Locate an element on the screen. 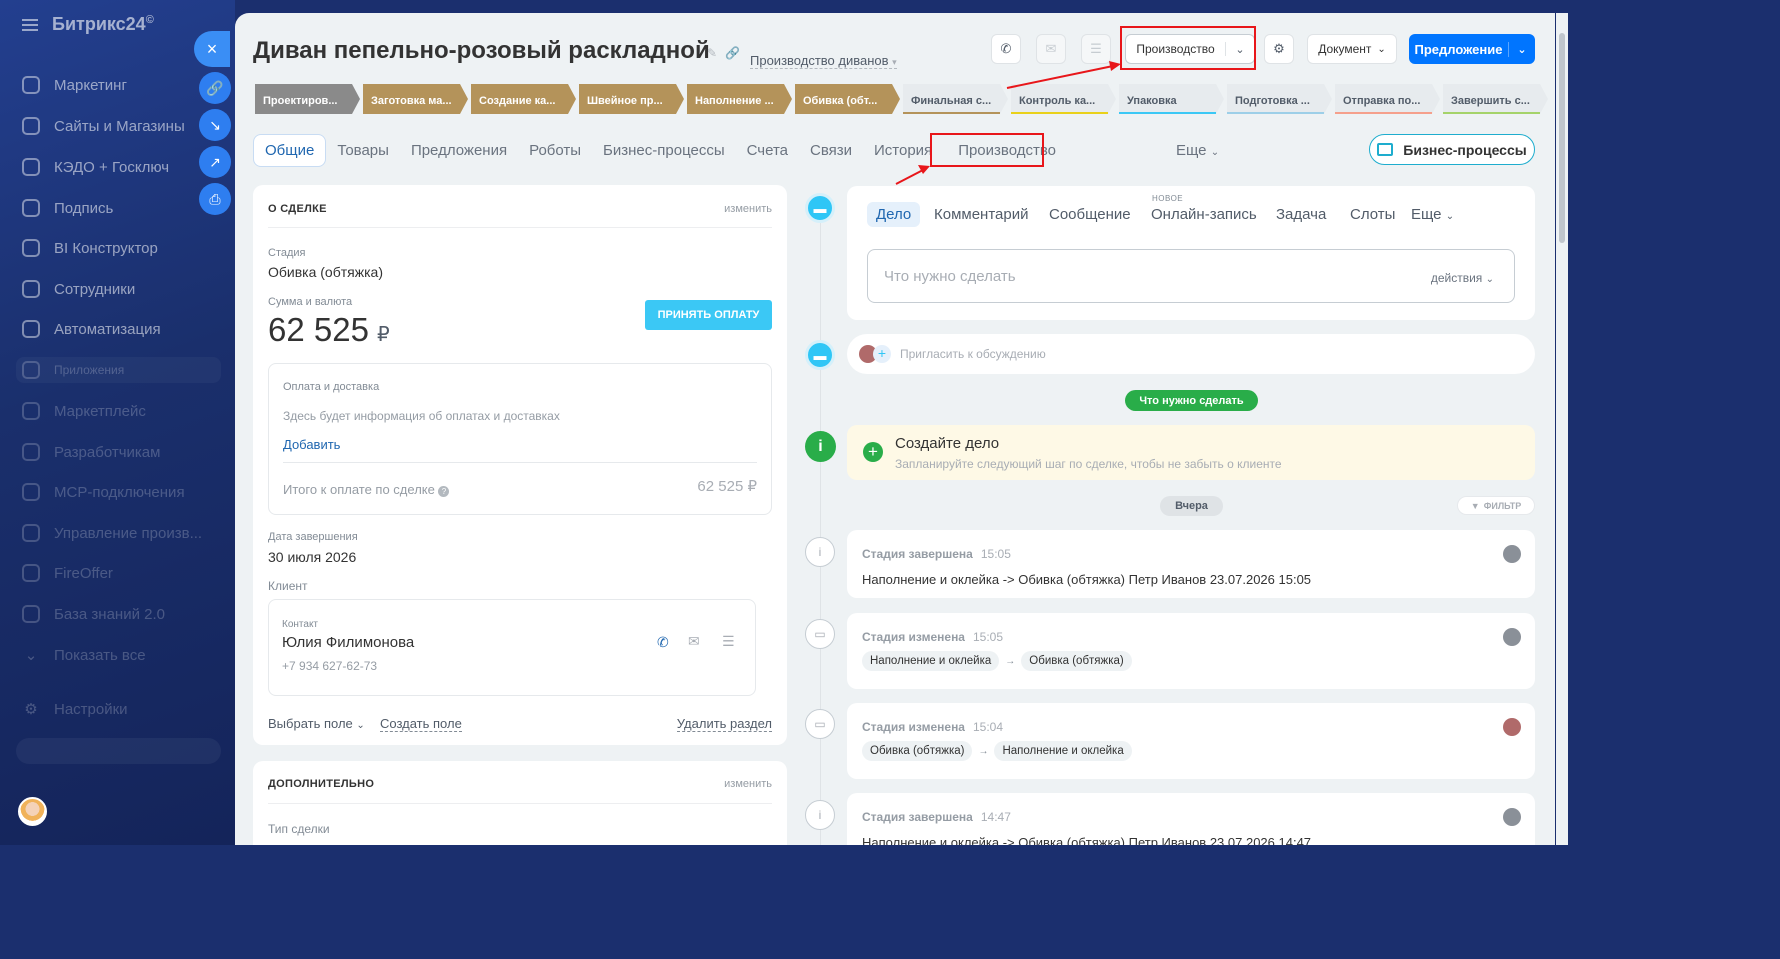 The image size is (1780, 959). sidebar-show-all: ⌄ Показать все is located at coordinates (84, 655).